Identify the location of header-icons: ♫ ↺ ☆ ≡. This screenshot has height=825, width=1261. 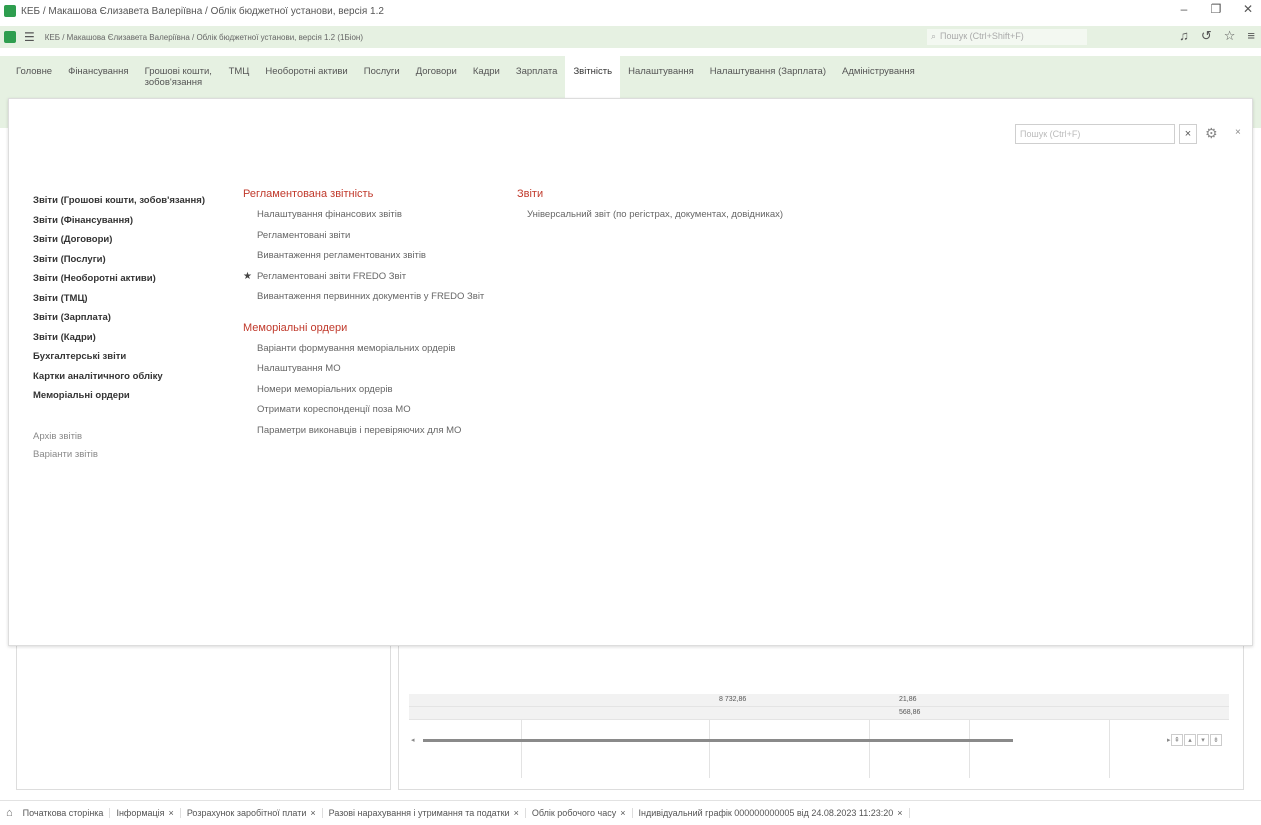
(1217, 36).